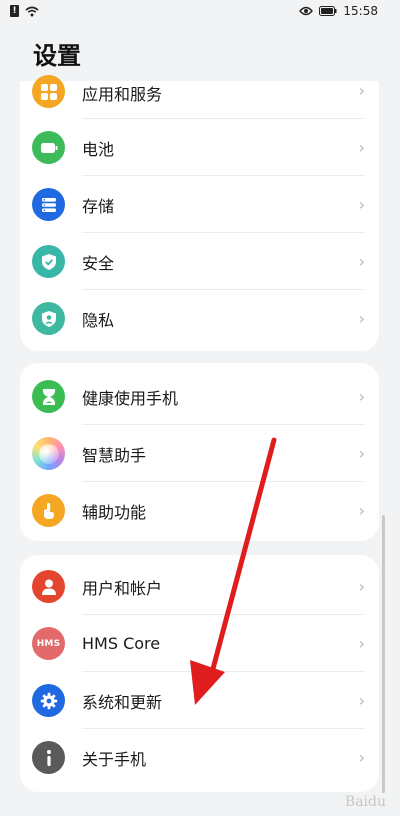 Image resolution: width=400 pixels, height=816 pixels. What do you see at coordinates (130, 398) in the screenshot?
I see `row-label: 健康使用手机` at bounding box center [130, 398].